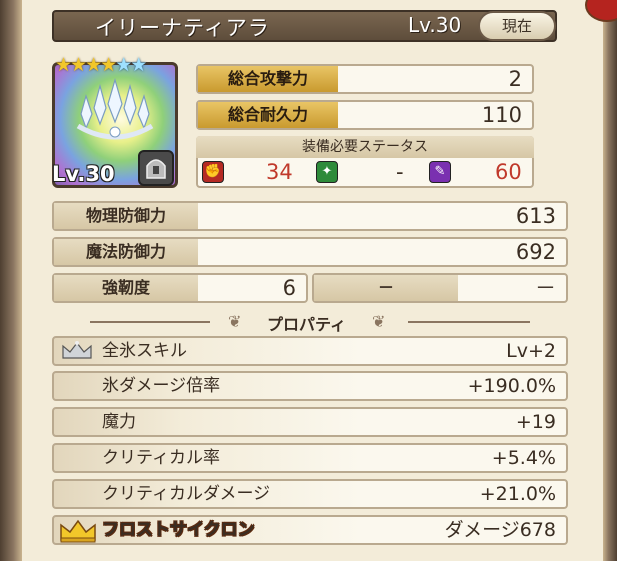 The width and height of the screenshot is (617, 561). I want to click on empty-stat-row: － －, so click(440, 288).